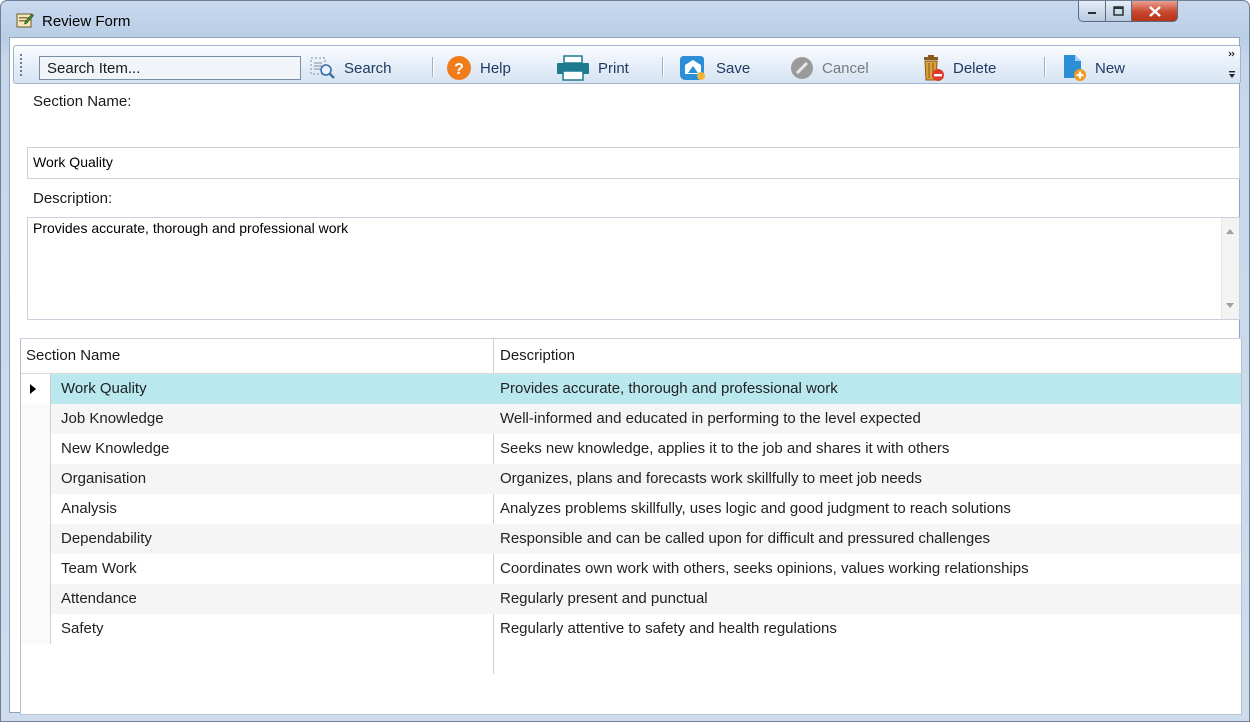  What do you see at coordinates (276, 479) in the screenshot?
I see `cell-section-name: Organisation` at bounding box center [276, 479].